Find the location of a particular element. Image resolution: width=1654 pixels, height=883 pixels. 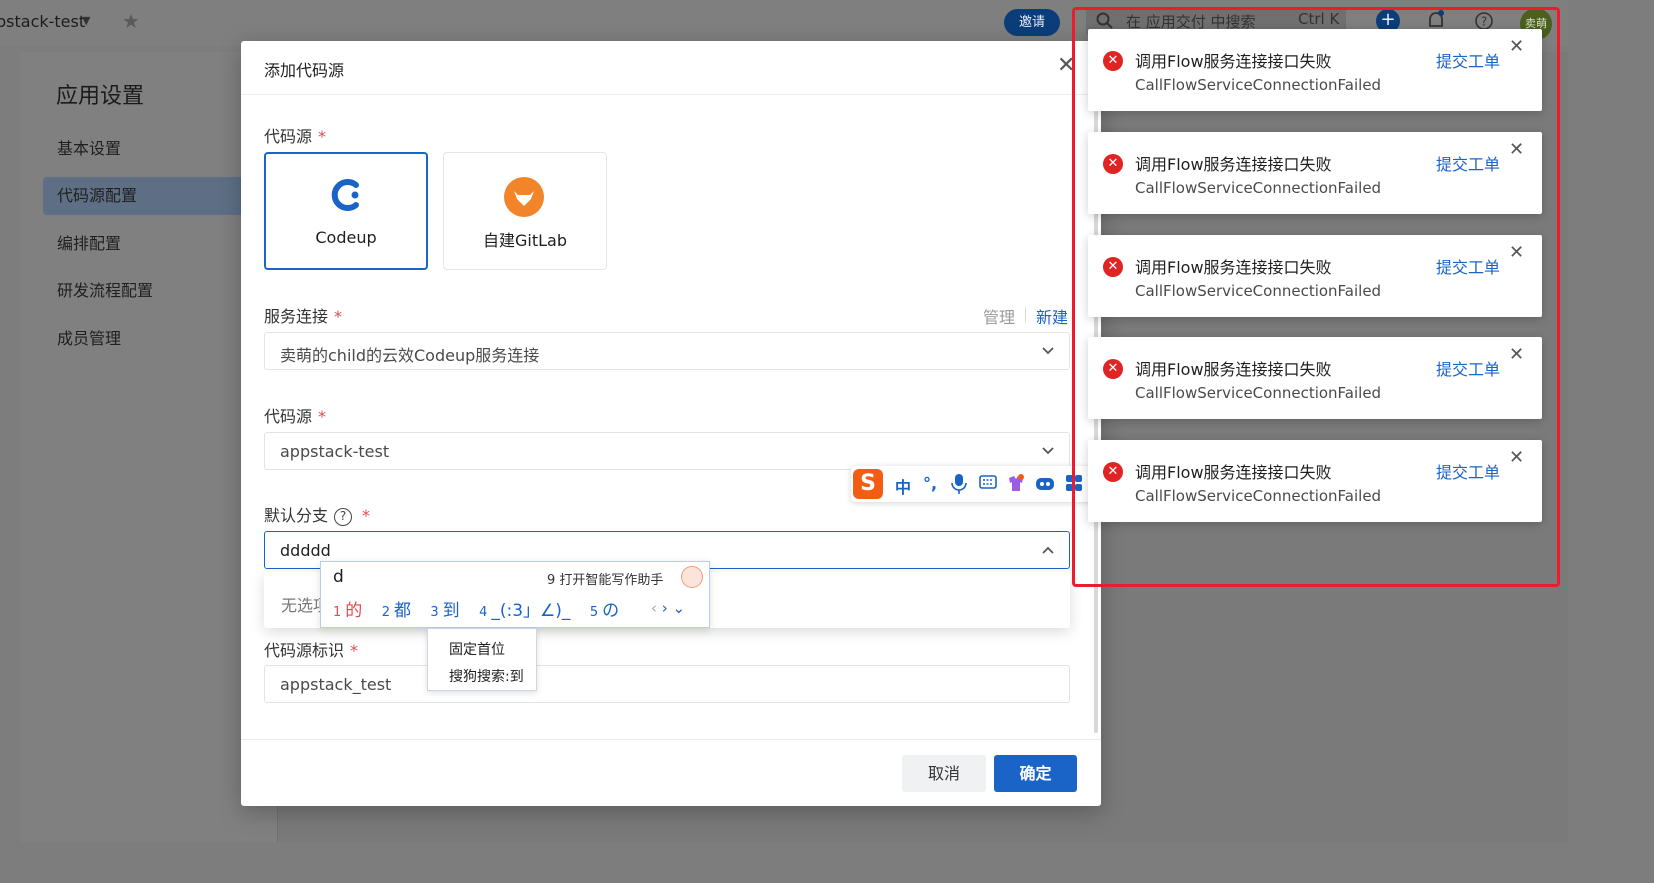

modal-title: 添加代码源 is located at coordinates (304, 70).